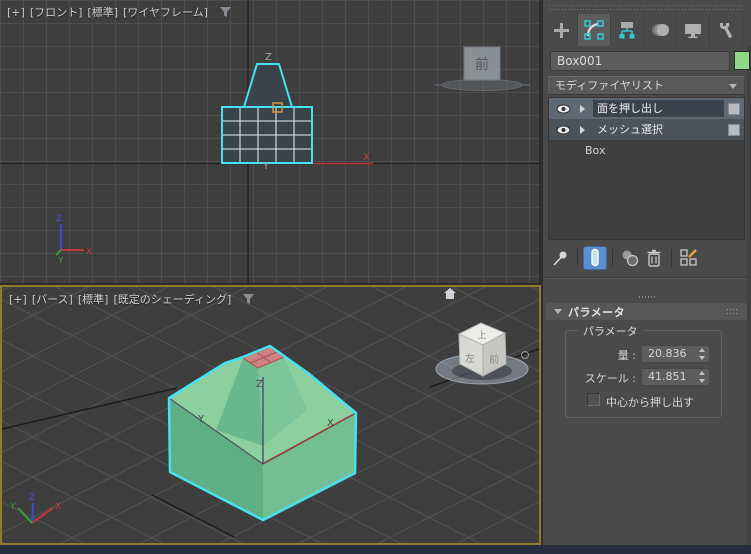 This screenshot has width=751, height=554. Describe the element at coordinates (366, 157) in the screenshot. I see `front-axis-x-label: X` at that location.